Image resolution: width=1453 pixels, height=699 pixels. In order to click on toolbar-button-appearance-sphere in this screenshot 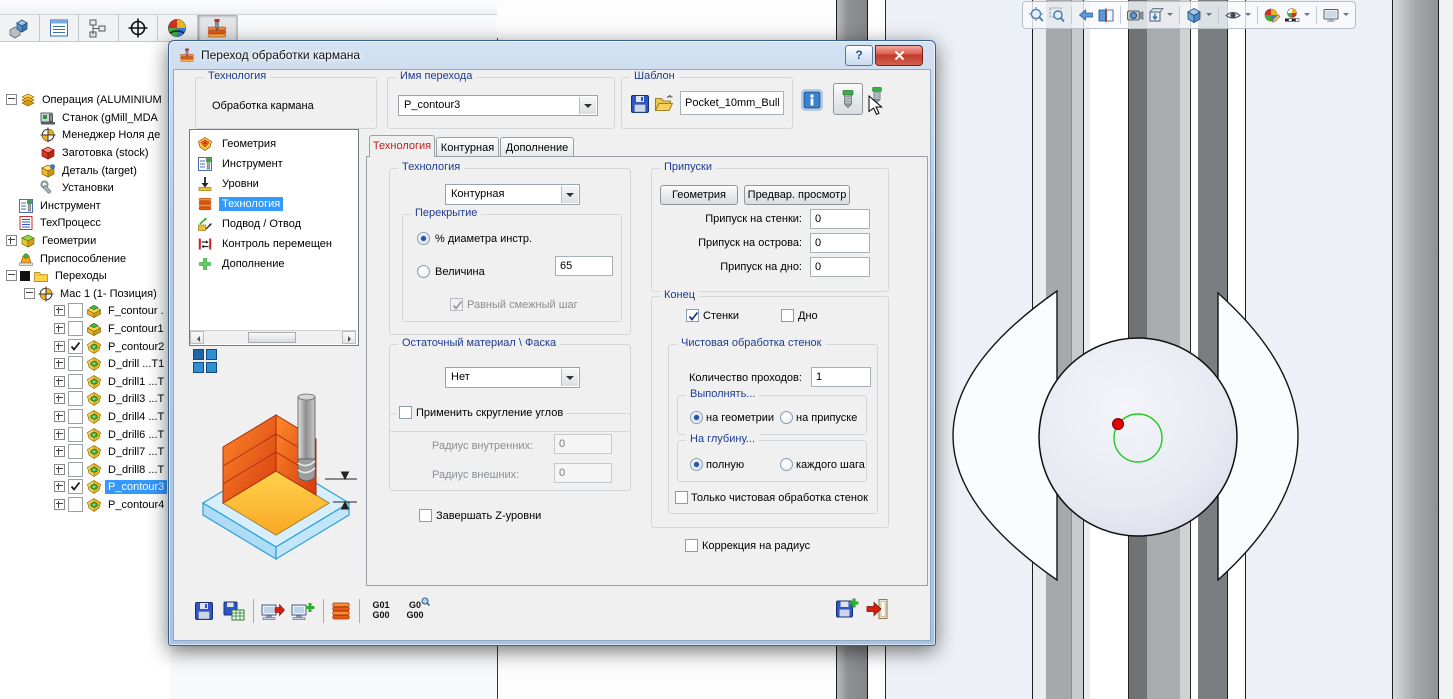, I will do `click(178, 28)`.